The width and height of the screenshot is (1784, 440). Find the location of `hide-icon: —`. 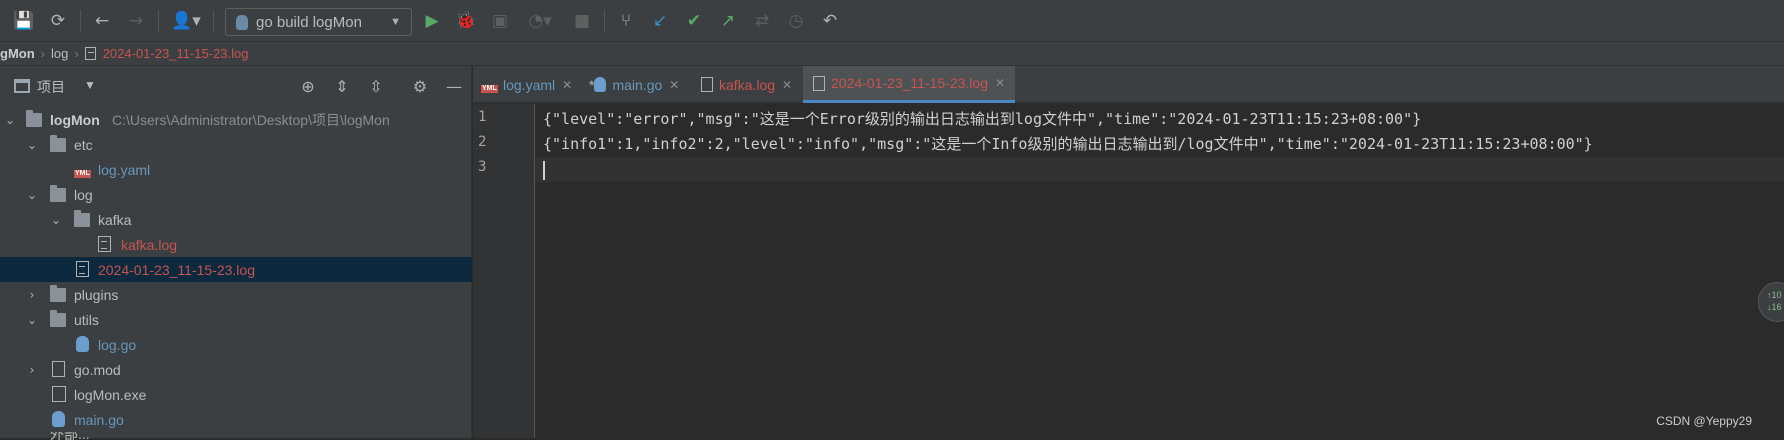

hide-icon: — is located at coordinates (454, 86).